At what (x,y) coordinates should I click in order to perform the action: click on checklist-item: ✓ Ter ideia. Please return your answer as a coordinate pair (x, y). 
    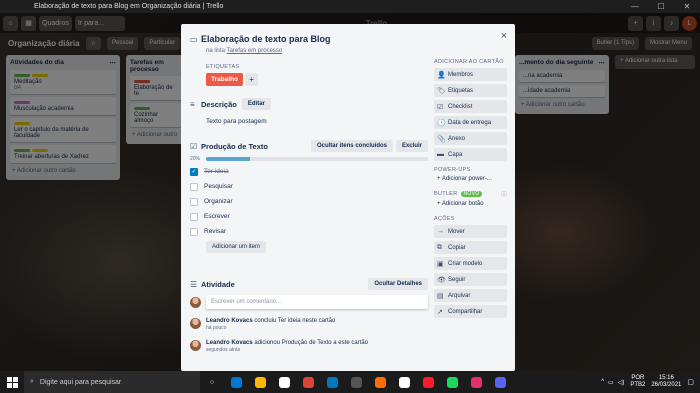
    Looking at the image, I should click on (309, 171).